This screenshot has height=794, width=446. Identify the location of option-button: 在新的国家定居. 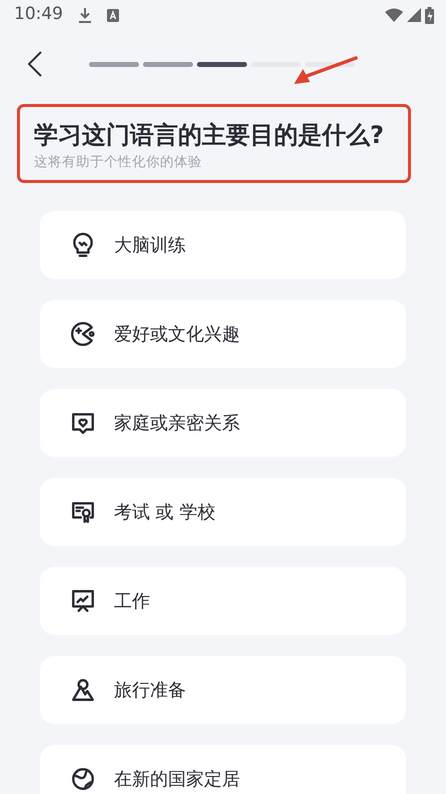
(223, 769).